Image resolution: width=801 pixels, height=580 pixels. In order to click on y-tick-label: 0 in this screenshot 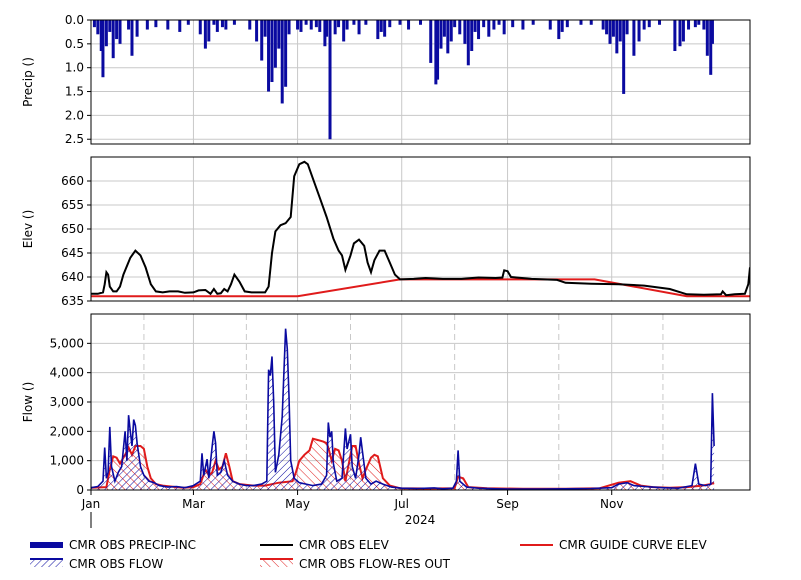, I will do `click(80, 490)`.